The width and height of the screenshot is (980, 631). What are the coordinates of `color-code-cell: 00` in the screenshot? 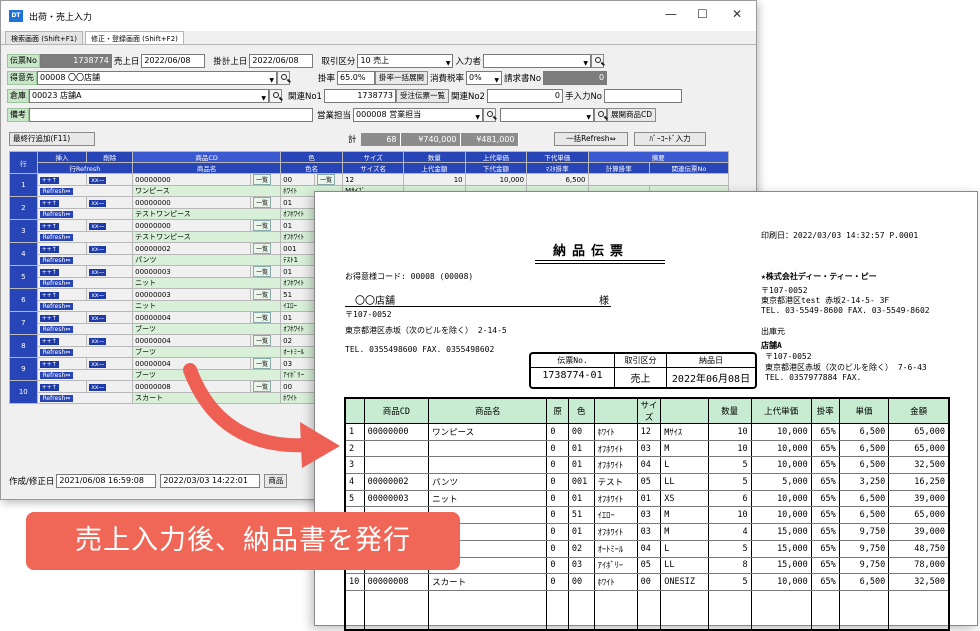 It's located at (298, 179).